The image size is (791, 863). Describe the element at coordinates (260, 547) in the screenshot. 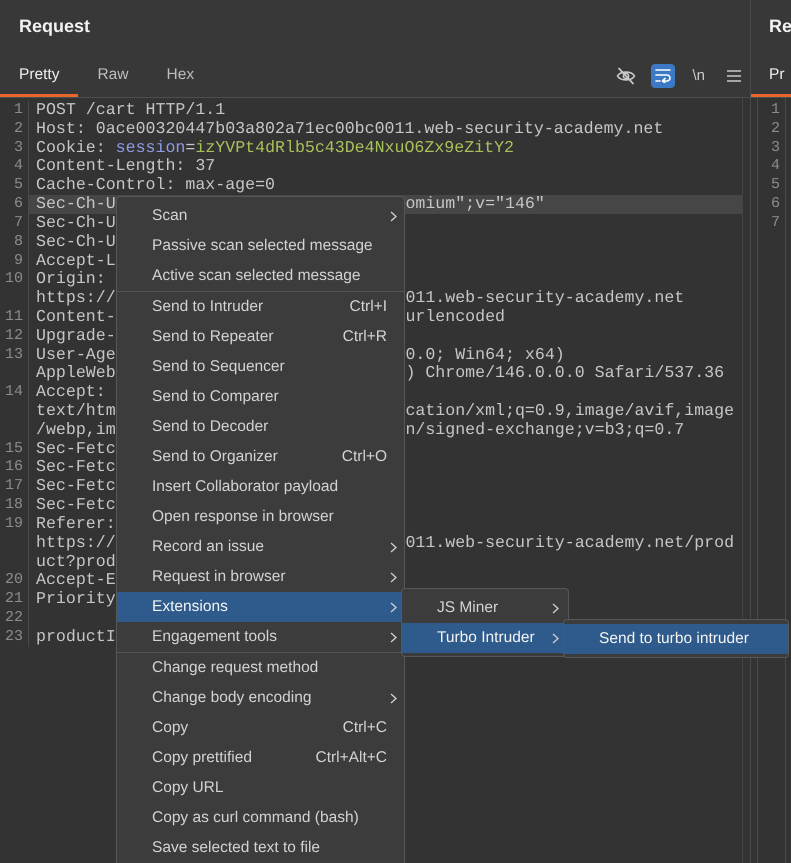

I see `menu-item: Record an issue` at that location.